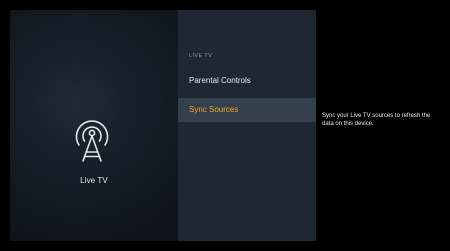  Describe the element at coordinates (92, 141) in the screenshot. I see `antenna-icon` at that location.